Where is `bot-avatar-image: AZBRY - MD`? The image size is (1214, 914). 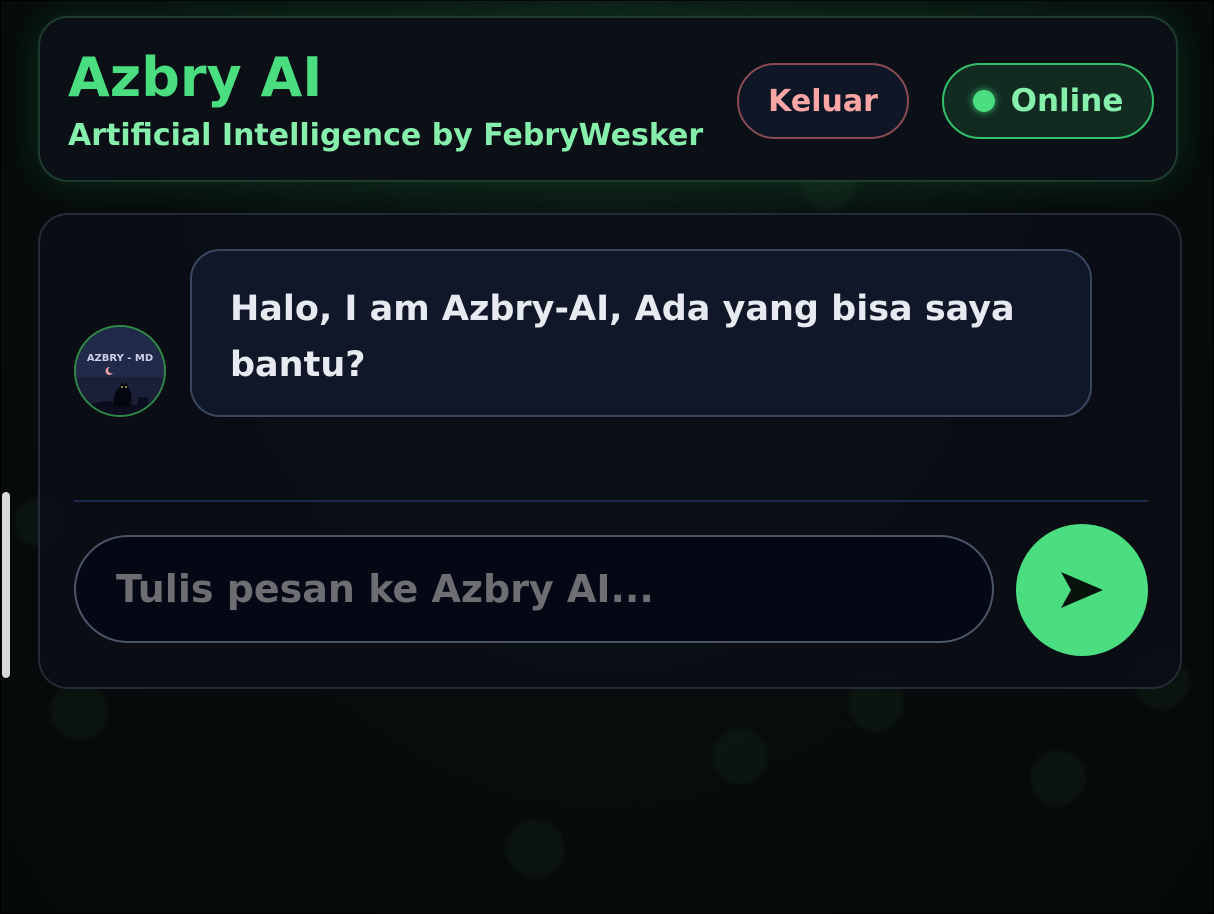
bot-avatar-image: AZBRY - MD is located at coordinates (120, 371).